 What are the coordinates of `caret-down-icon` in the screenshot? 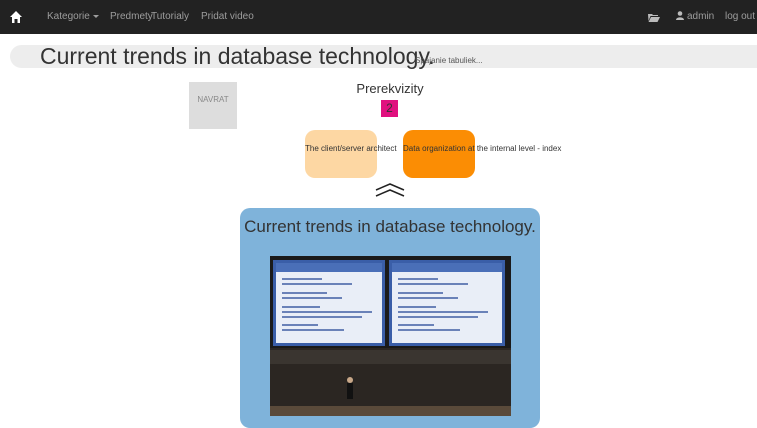 It's located at (95, 16).